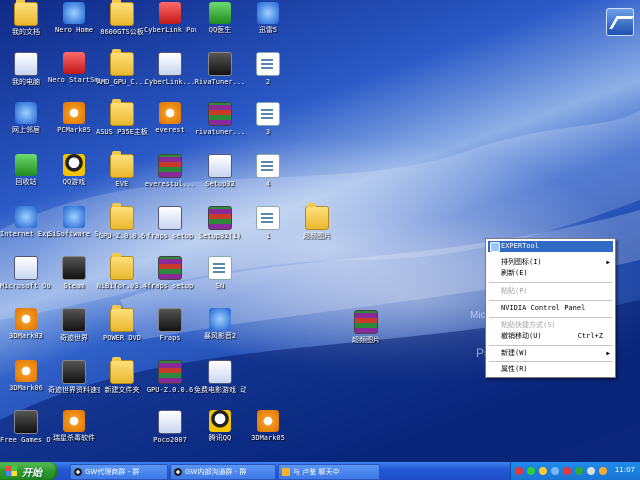  I want to click on my-documents-icon, so click(26, 13).